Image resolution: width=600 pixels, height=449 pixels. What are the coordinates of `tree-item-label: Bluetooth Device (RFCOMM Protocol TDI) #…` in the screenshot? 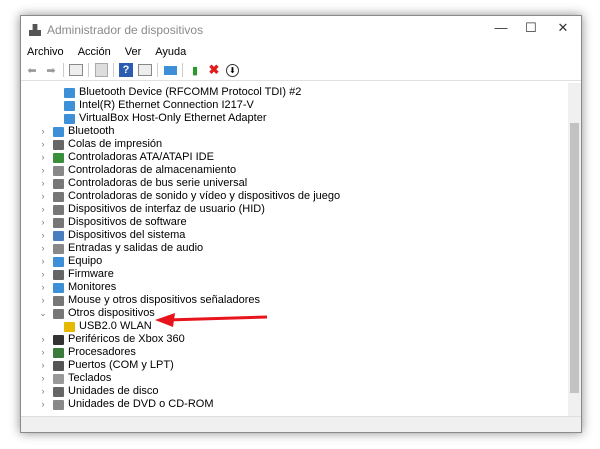 It's located at (190, 92).